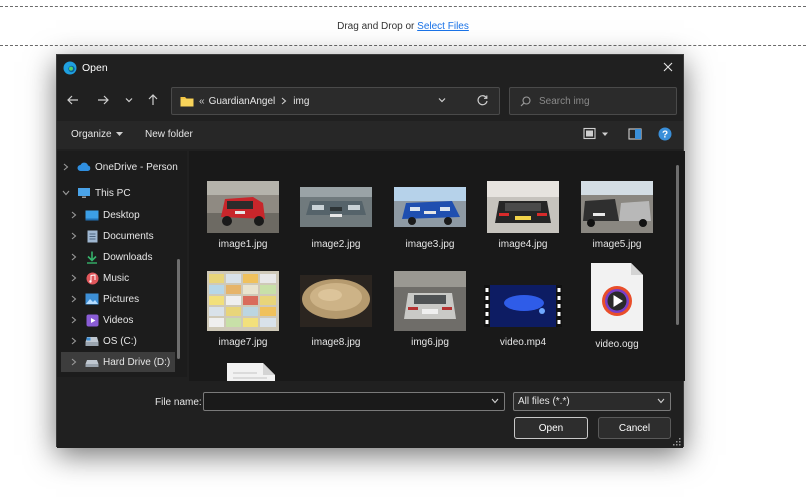 The height and width of the screenshot is (501, 806). What do you see at coordinates (443, 26) in the screenshot?
I see `select-files-link: Select Files` at bounding box center [443, 26].